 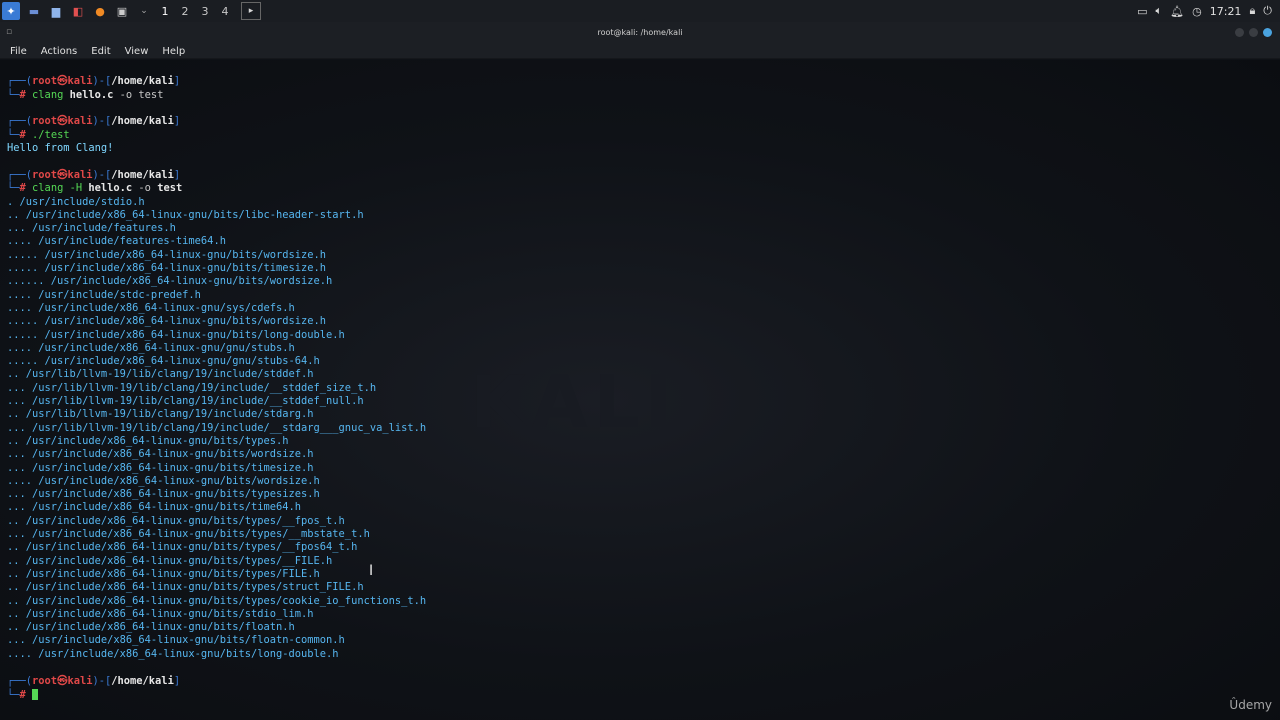 I want to click on menu-edit: Edit, so click(x=100, y=51).